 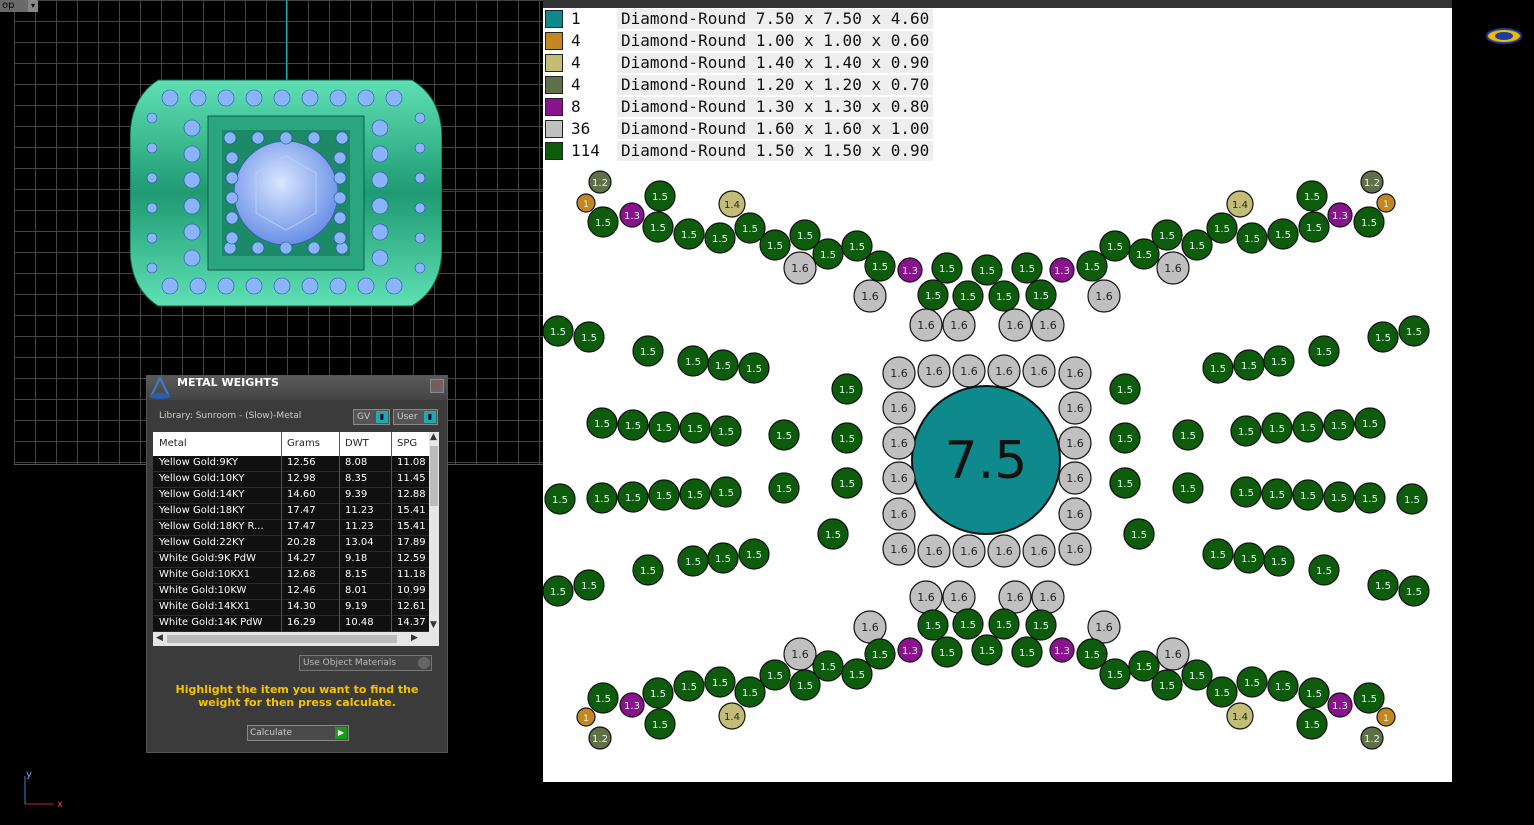 I want to click on scroll-thumb, so click(x=434, y=476).